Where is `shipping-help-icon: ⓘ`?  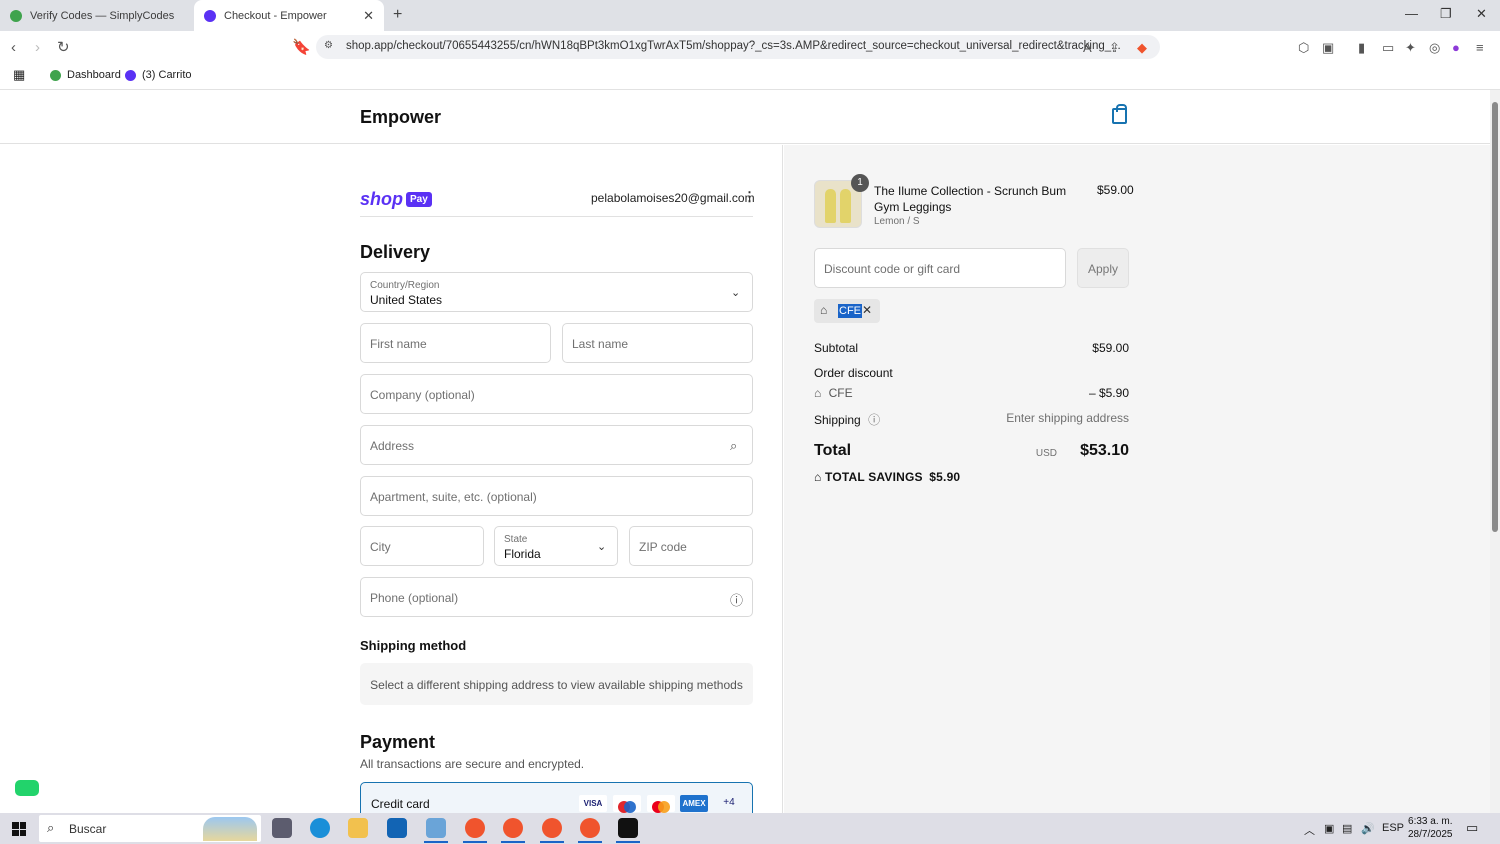 shipping-help-icon: ⓘ is located at coordinates (874, 420).